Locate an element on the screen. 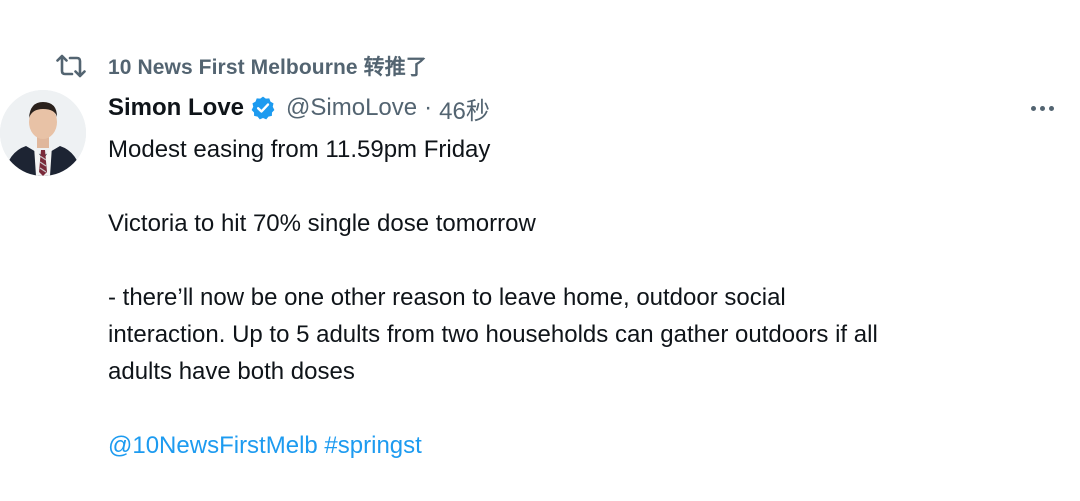 This screenshot has width=1080, height=501. timestamp: 46秒 is located at coordinates (464, 108).